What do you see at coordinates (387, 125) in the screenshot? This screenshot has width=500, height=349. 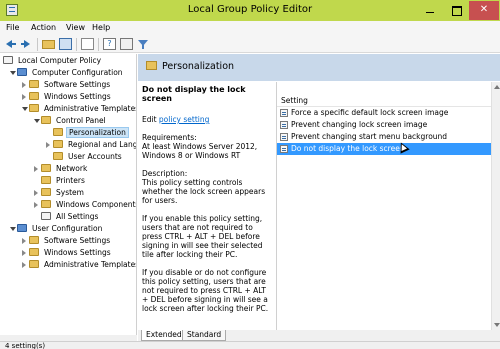 I see `list-item: Prevent changing lock screen image` at bounding box center [387, 125].